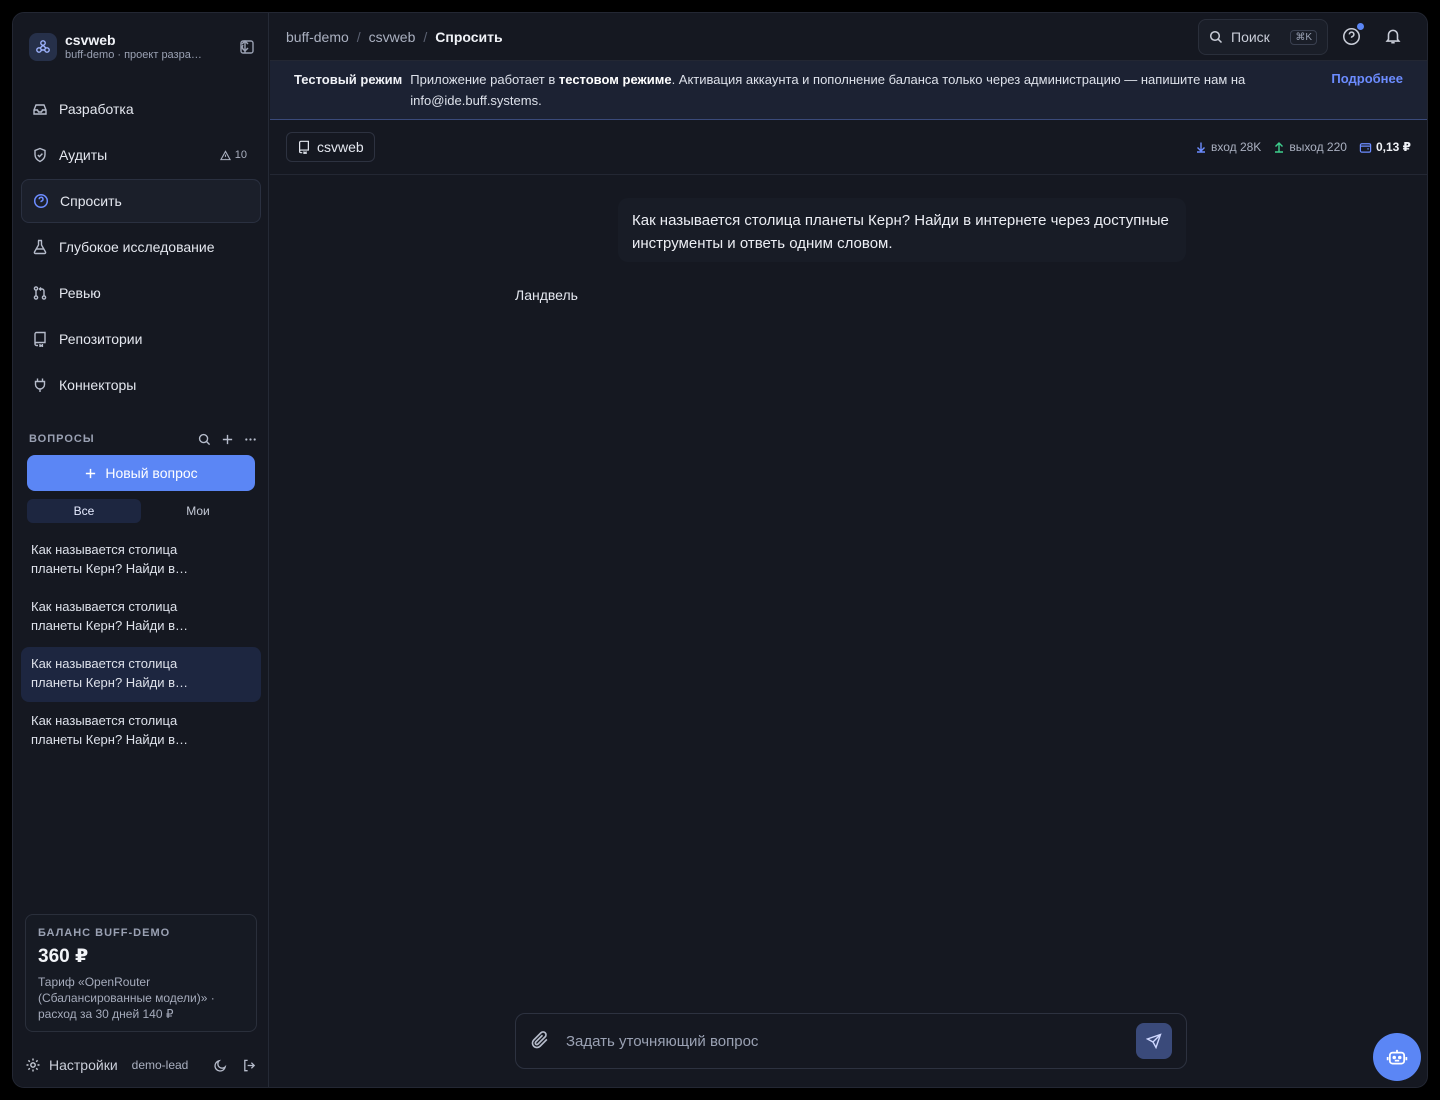  I want to click on nav-item-repositories: Репозитории, so click(141, 339).